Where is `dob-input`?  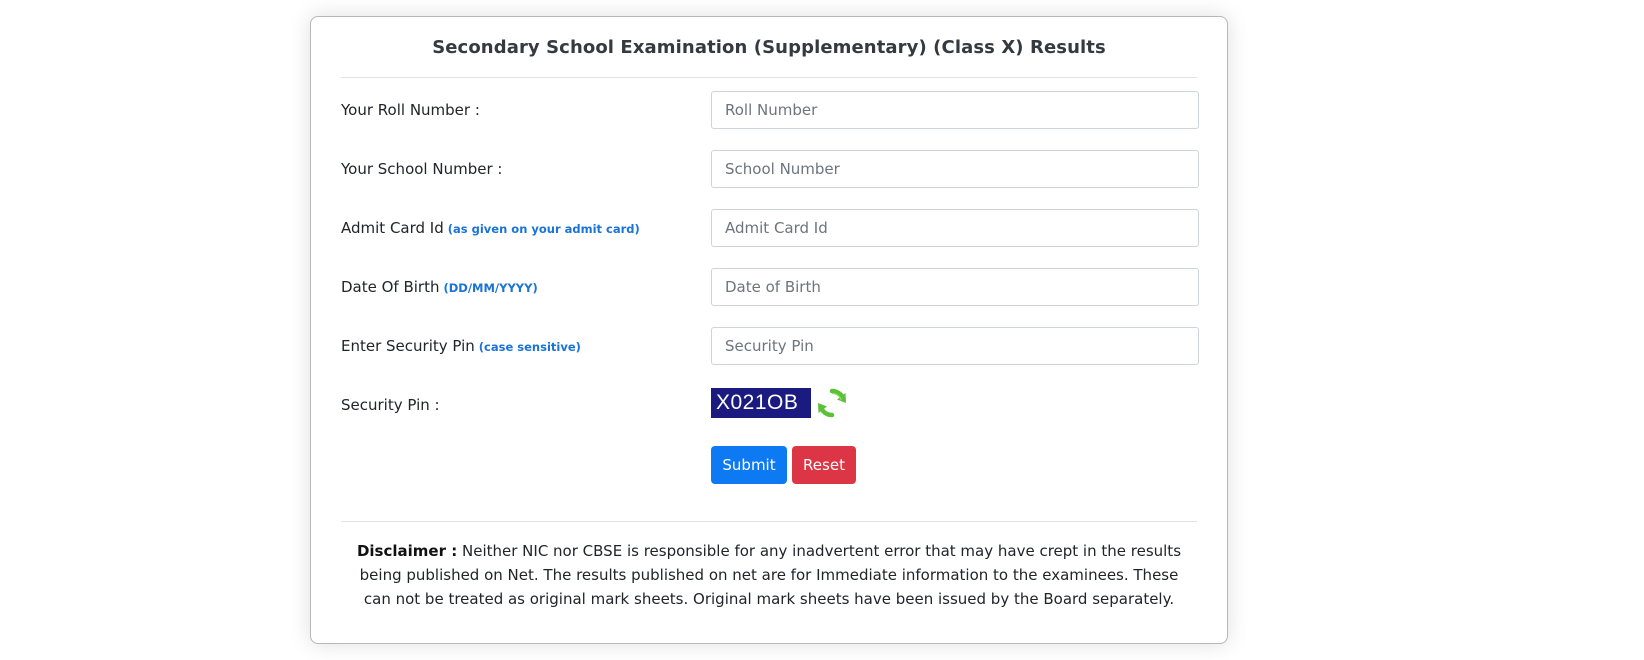
dob-input is located at coordinates (955, 287).